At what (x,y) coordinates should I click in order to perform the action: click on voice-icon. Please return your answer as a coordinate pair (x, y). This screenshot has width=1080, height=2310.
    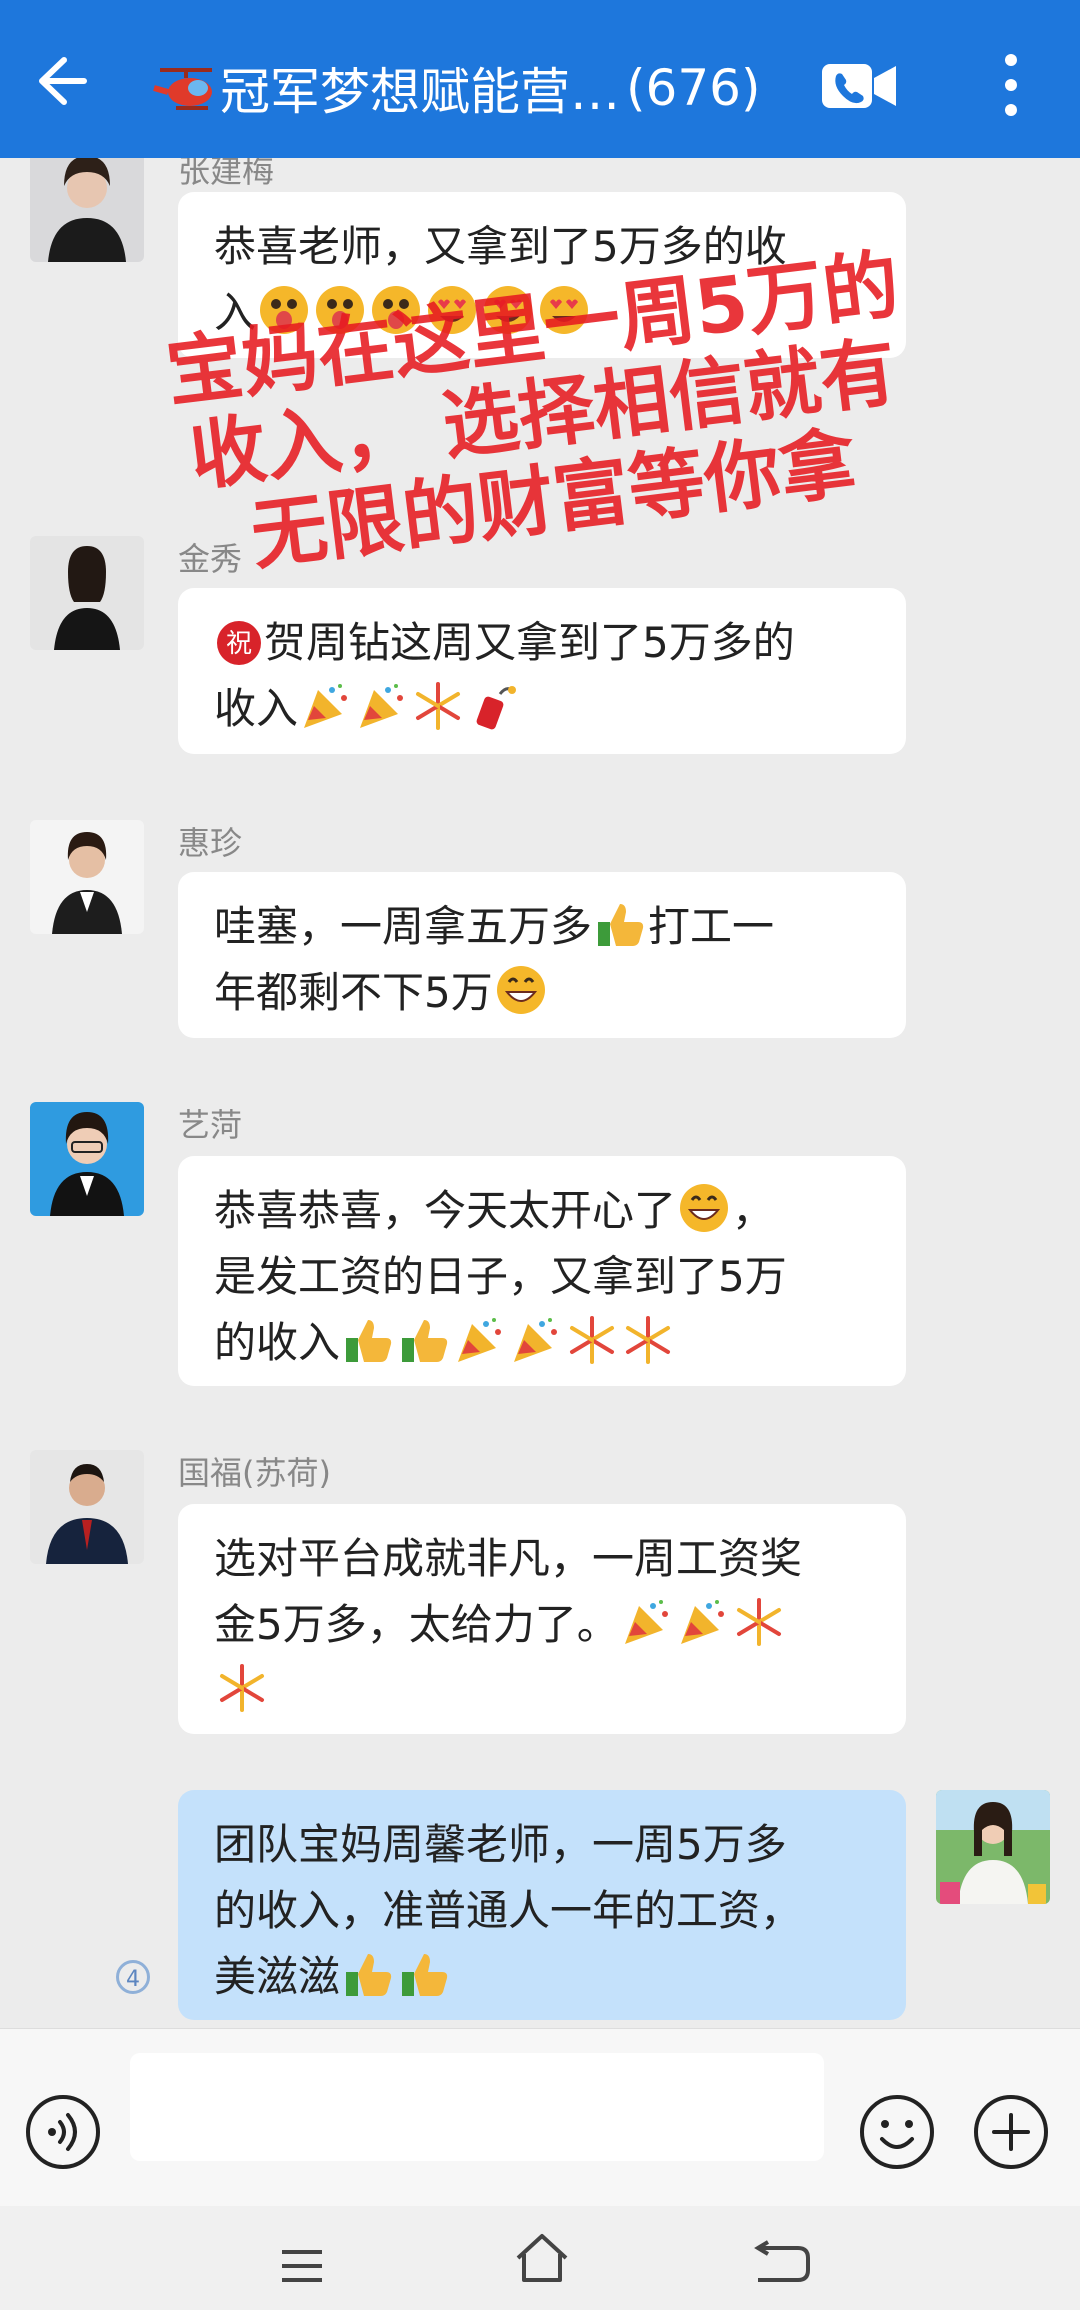
    Looking at the image, I should click on (63, 2132).